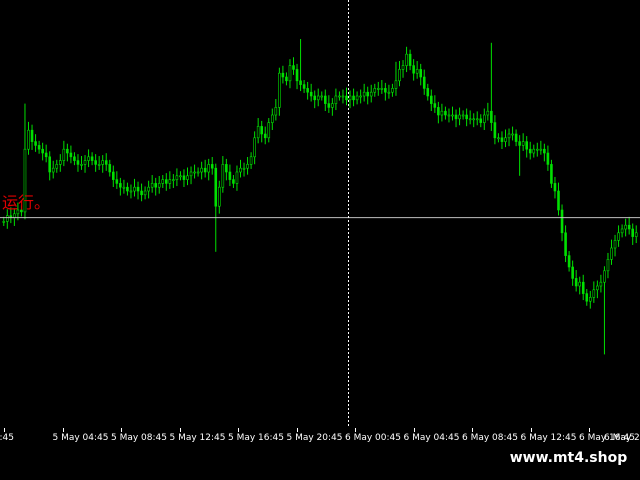 The width and height of the screenshot is (640, 480). I want to click on time-tick-label: 5 May 20:45, so click(314, 438).